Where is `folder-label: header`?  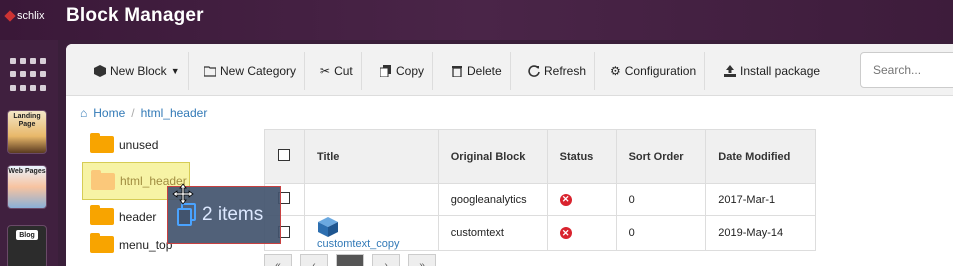
folder-label: header is located at coordinates (138, 216).